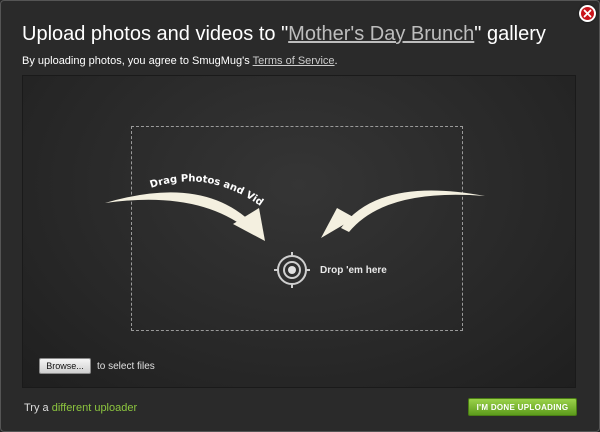  I want to click on title-prefix: Upload photos and videos to ", so click(155, 34).